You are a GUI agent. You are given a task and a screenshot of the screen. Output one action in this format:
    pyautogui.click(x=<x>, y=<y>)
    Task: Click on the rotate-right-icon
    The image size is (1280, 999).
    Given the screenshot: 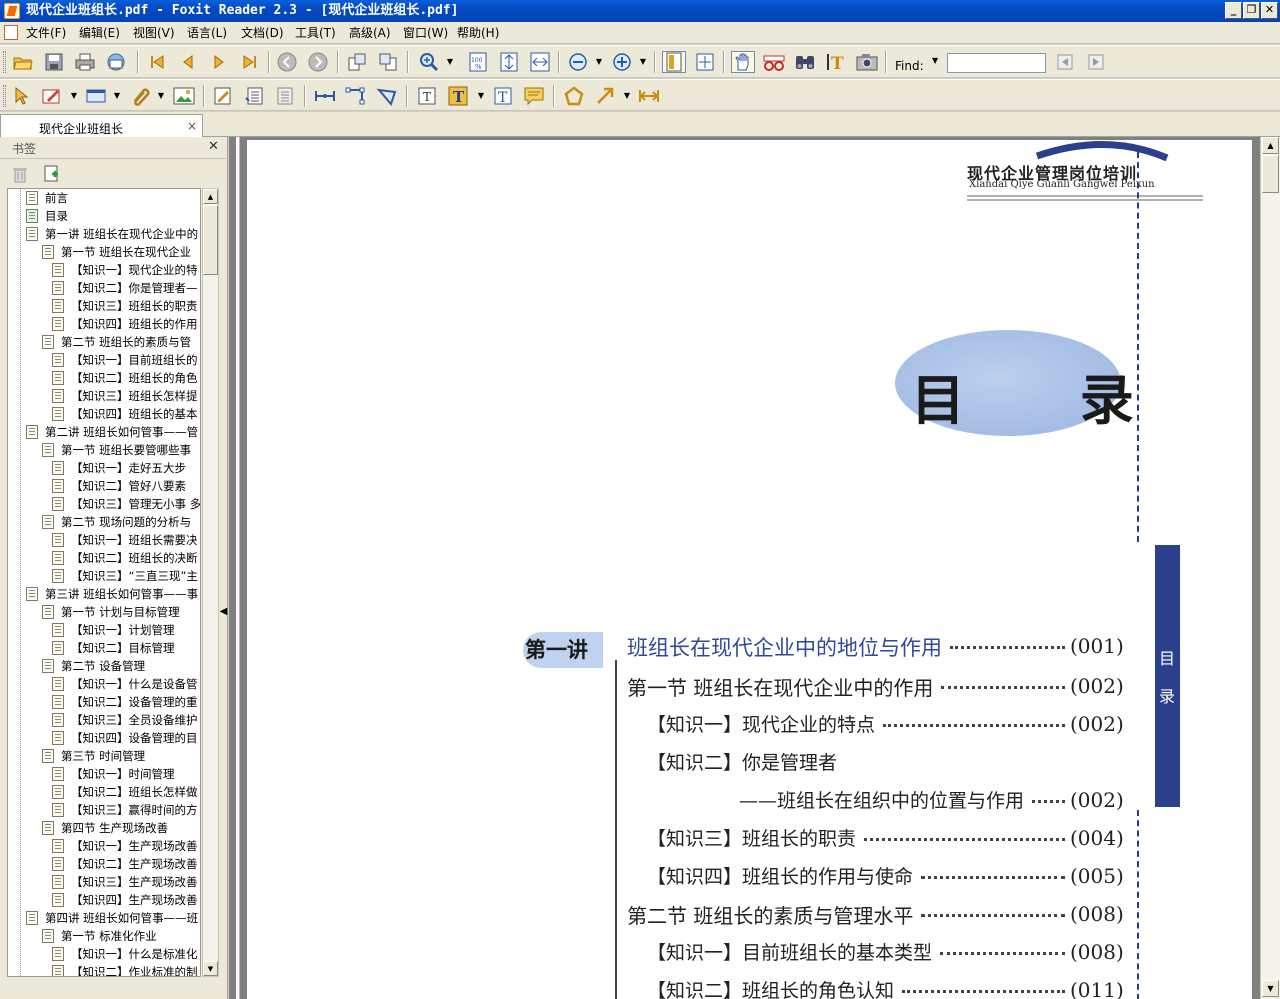 What is the action you would take?
    pyautogui.click(x=388, y=62)
    